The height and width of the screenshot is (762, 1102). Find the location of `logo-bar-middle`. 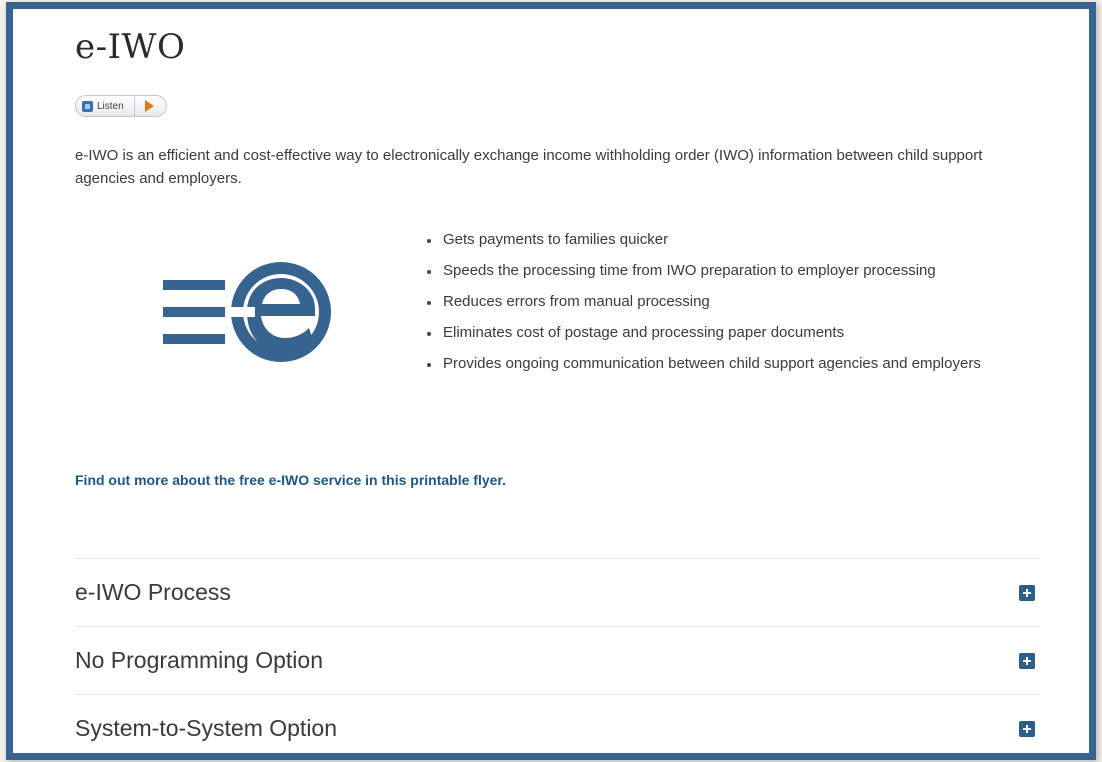

logo-bar-middle is located at coordinates (190, 312).